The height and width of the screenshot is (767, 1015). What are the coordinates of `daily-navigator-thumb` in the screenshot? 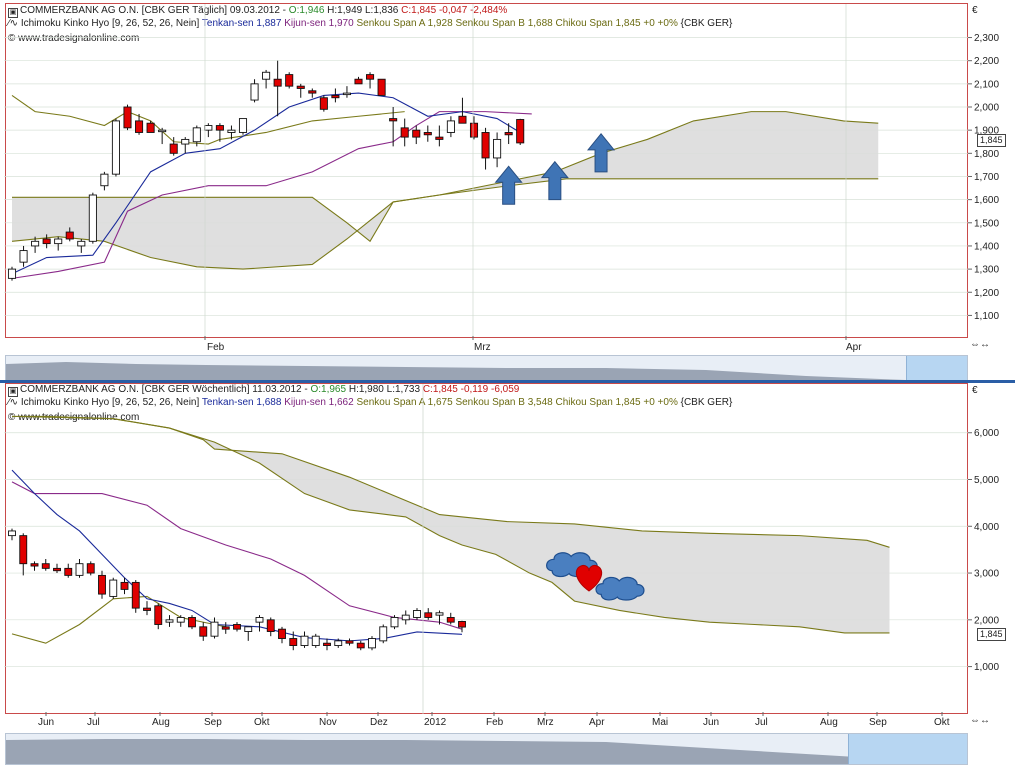 It's located at (936, 368).